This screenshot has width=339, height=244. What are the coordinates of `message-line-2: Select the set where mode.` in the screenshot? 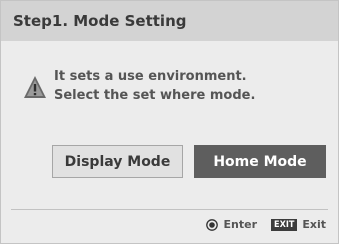 It's located at (155, 95).